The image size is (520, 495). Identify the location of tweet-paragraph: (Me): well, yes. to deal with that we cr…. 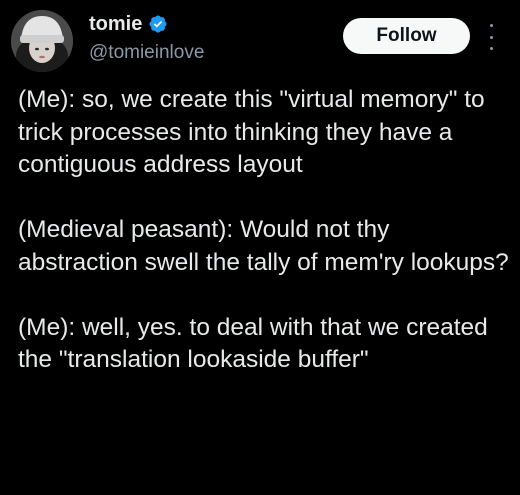
(253, 343).